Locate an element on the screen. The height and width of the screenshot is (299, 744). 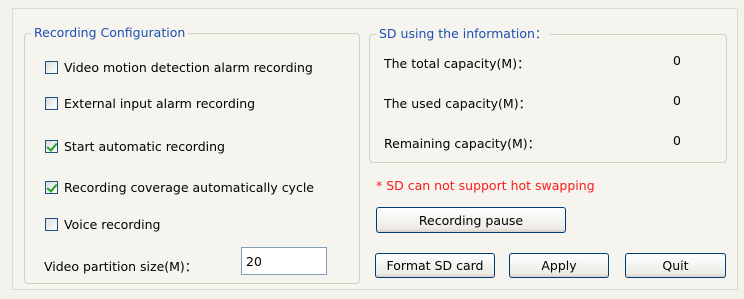
apply-button: Apply is located at coordinates (559, 265).